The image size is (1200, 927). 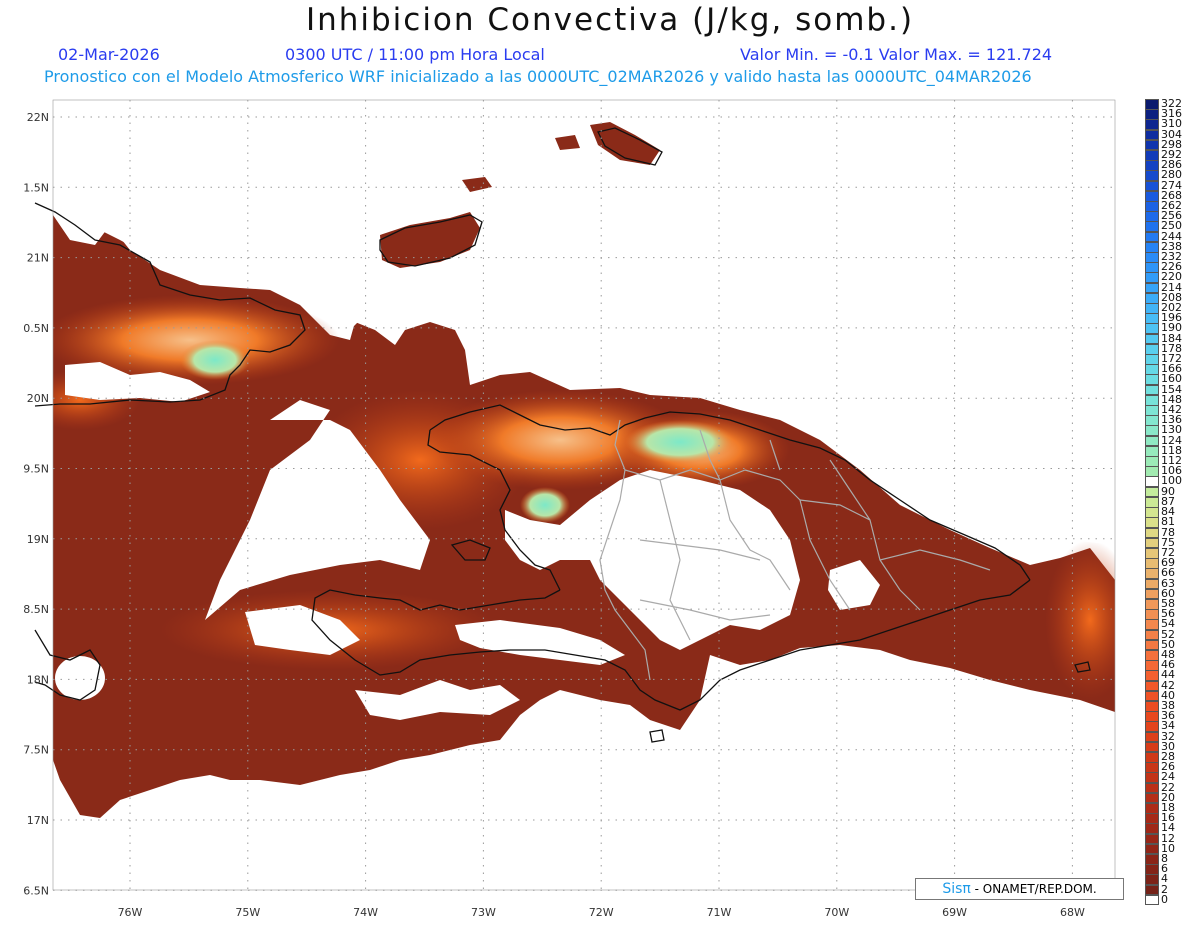 I want to click on lat-label: 7.5N, so click(x=36, y=750).